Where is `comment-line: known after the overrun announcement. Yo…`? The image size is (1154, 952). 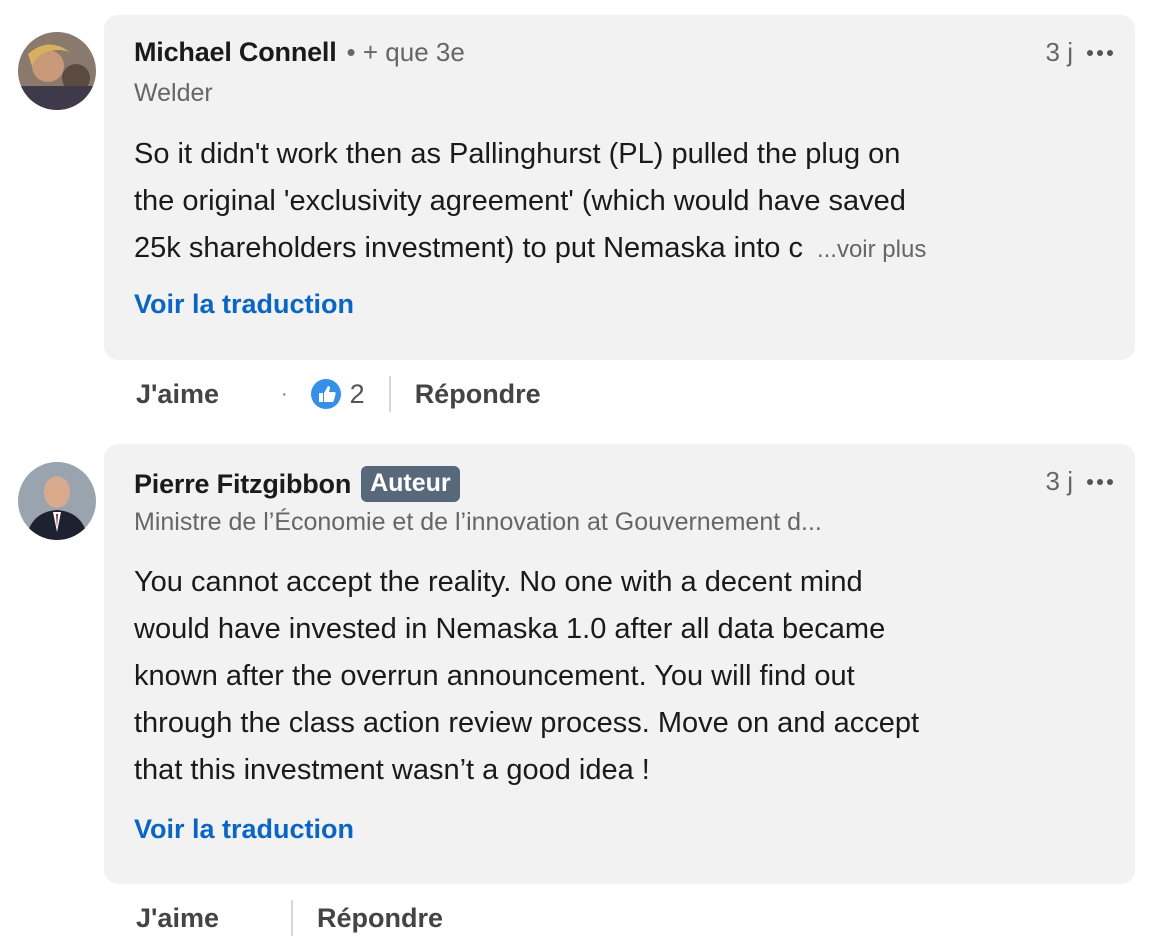 comment-line: known after the overrun announcement. Yo… is located at coordinates (494, 676).